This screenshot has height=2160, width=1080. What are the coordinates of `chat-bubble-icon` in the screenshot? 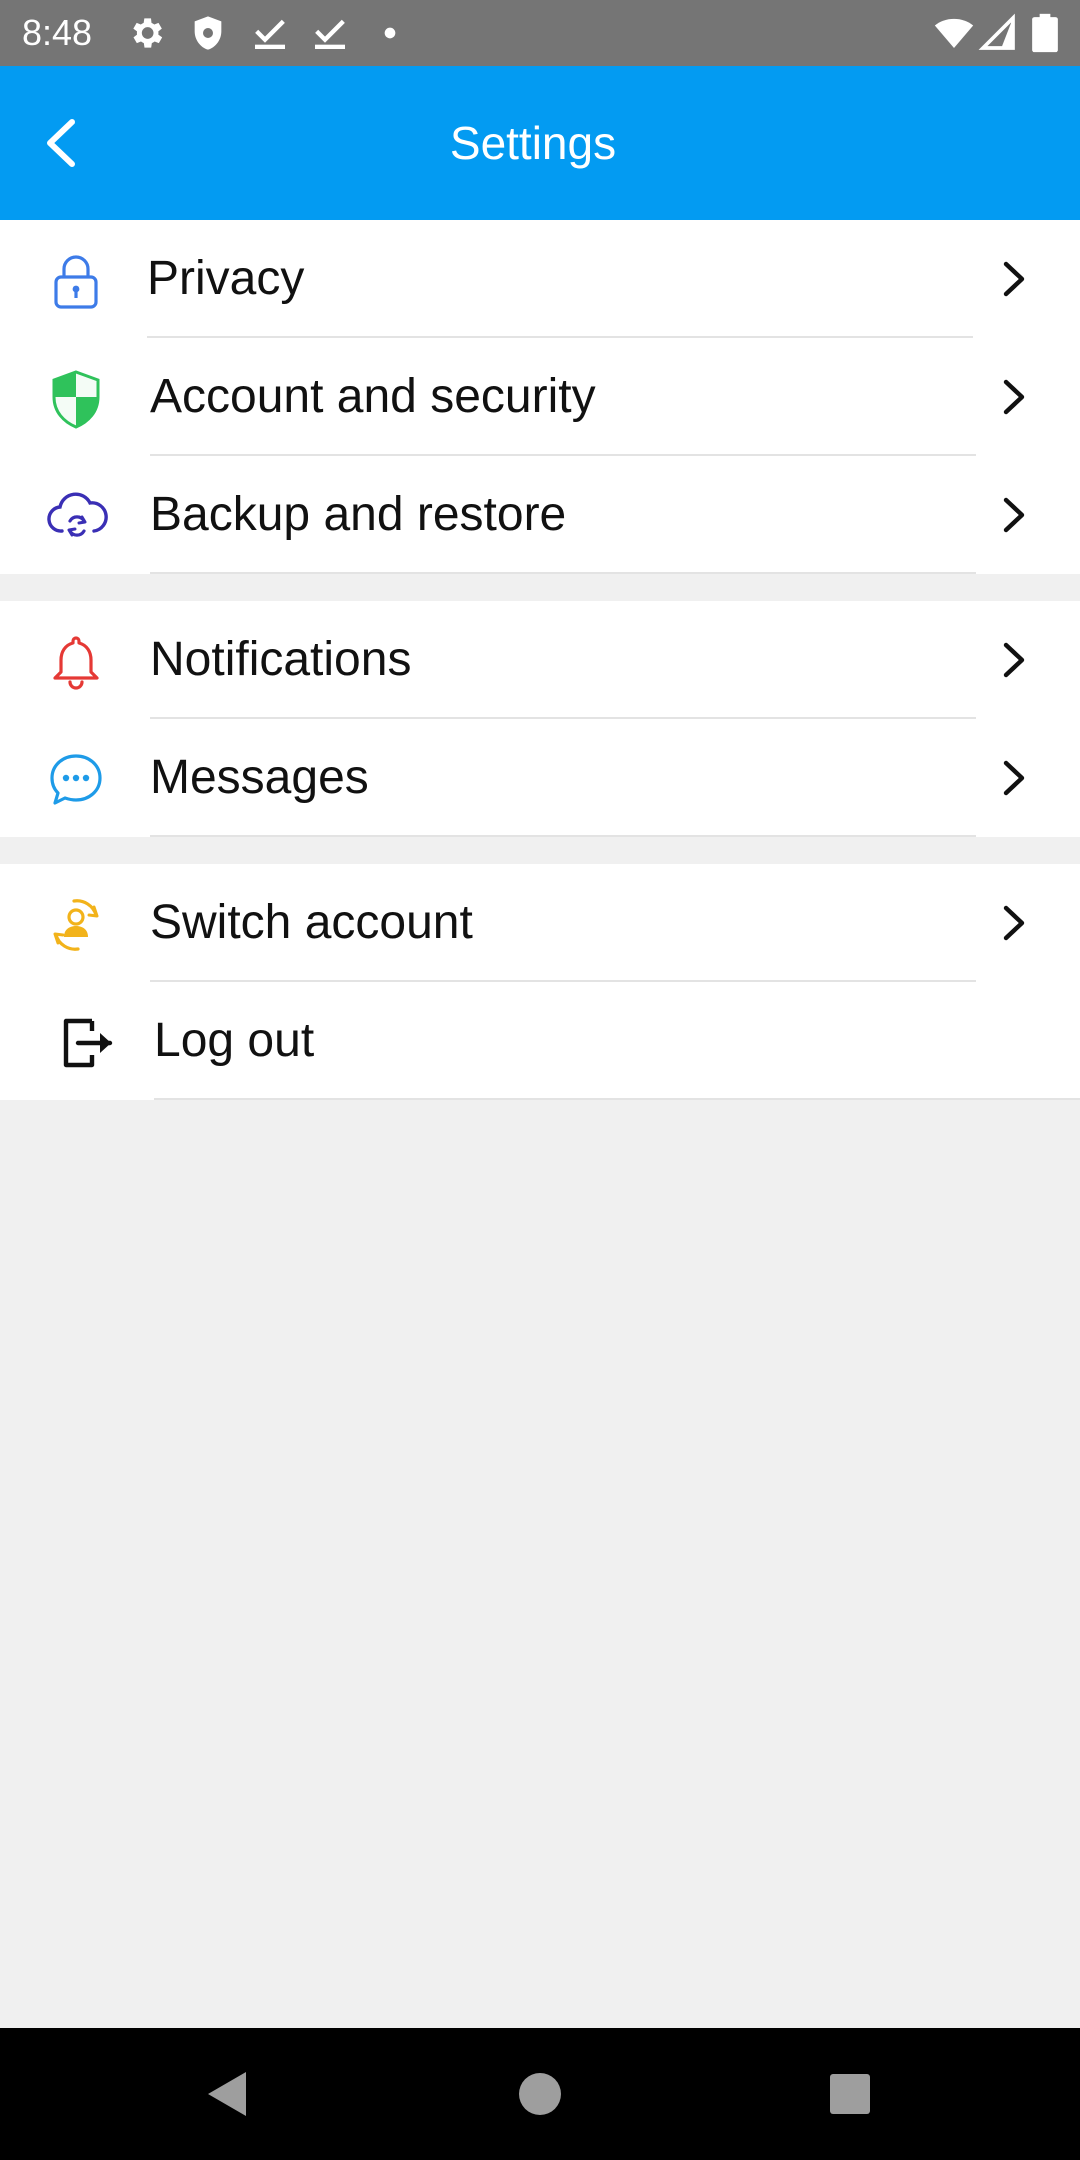 It's located at (76, 780).